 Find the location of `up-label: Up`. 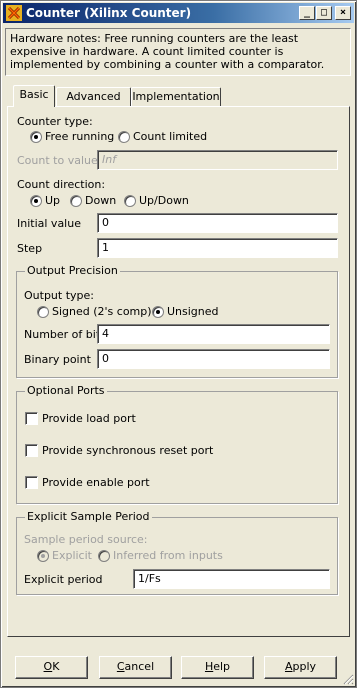

up-label: Up is located at coordinates (52, 200).